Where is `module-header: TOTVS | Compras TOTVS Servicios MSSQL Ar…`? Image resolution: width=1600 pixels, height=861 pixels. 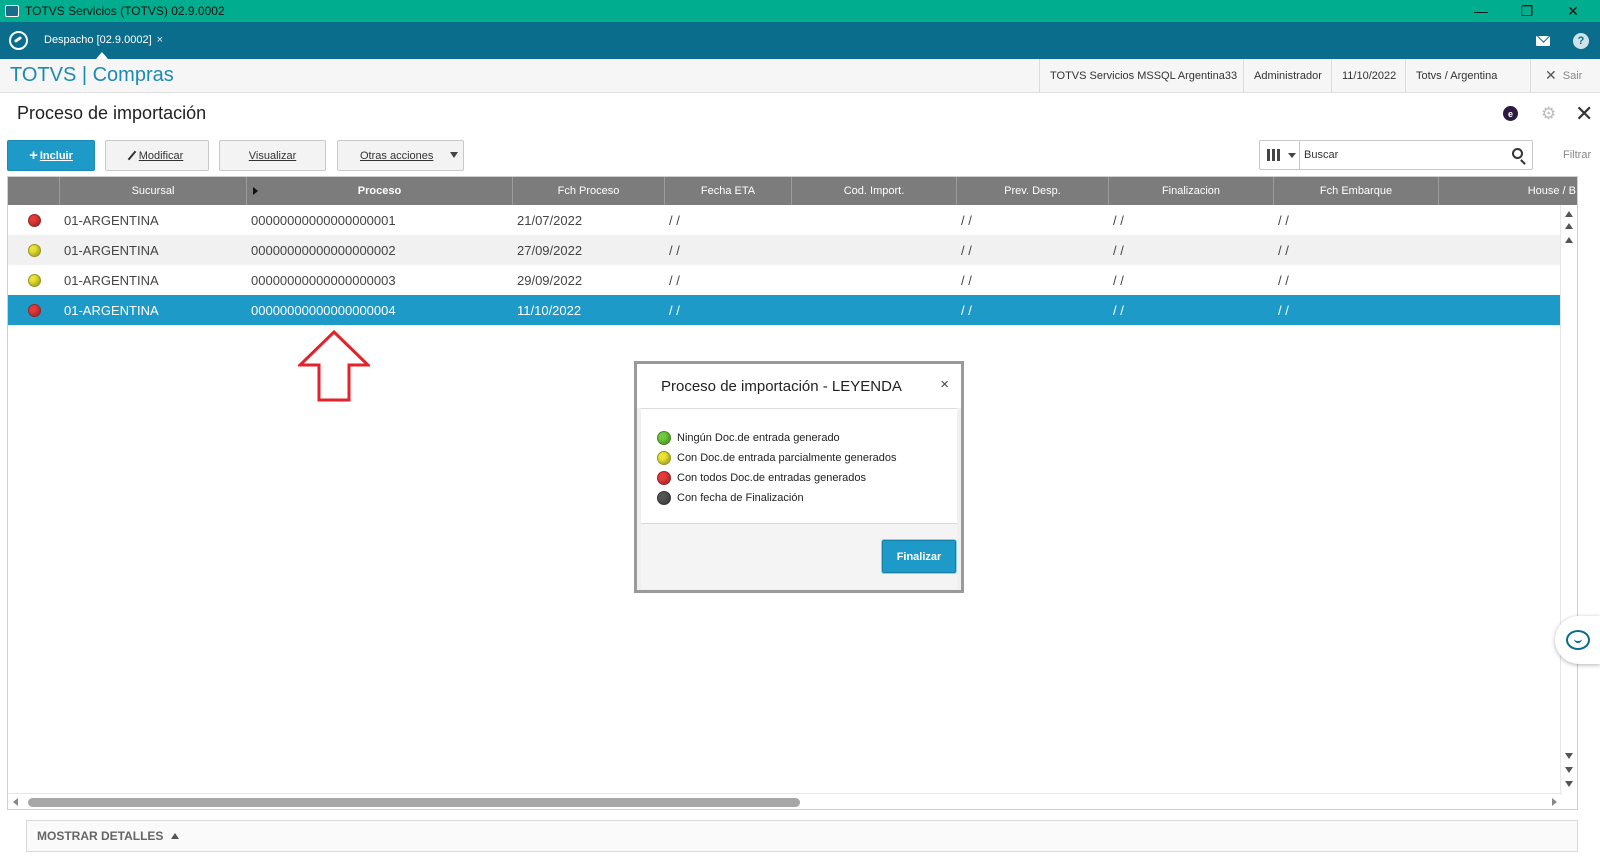
module-header: TOTVS | Compras TOTVS Servicios MSSQL Ar… is located at coordinates (800, 76).